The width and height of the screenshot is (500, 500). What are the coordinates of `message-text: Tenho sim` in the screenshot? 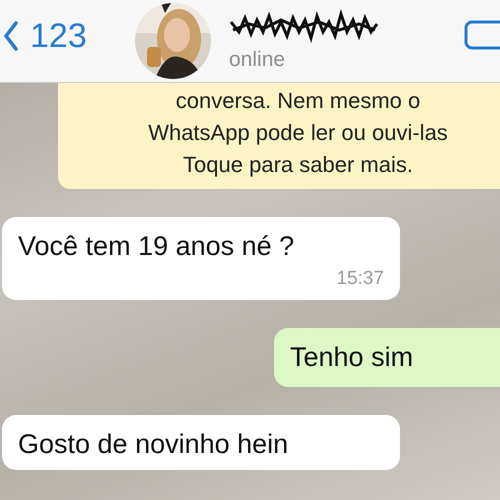 It's located at (352, 357).